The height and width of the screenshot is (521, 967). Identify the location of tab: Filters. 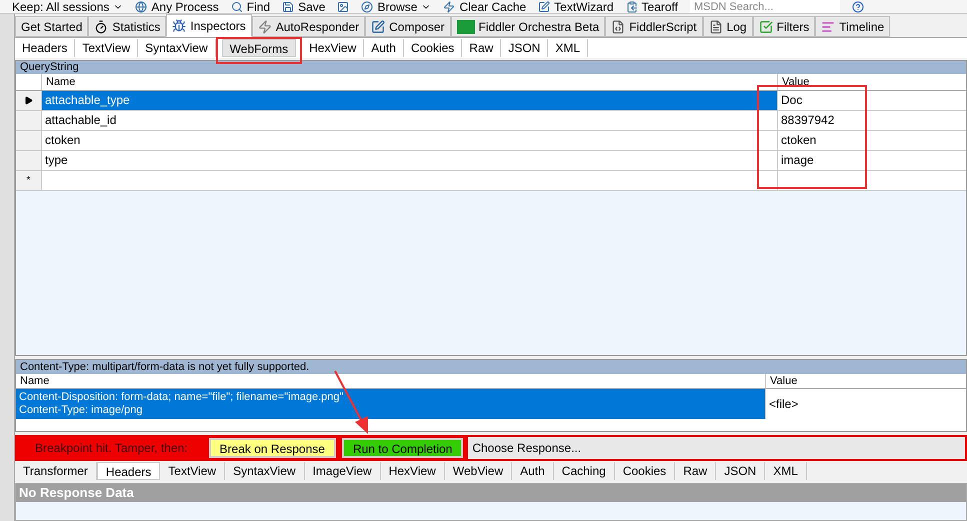
(784, 26).